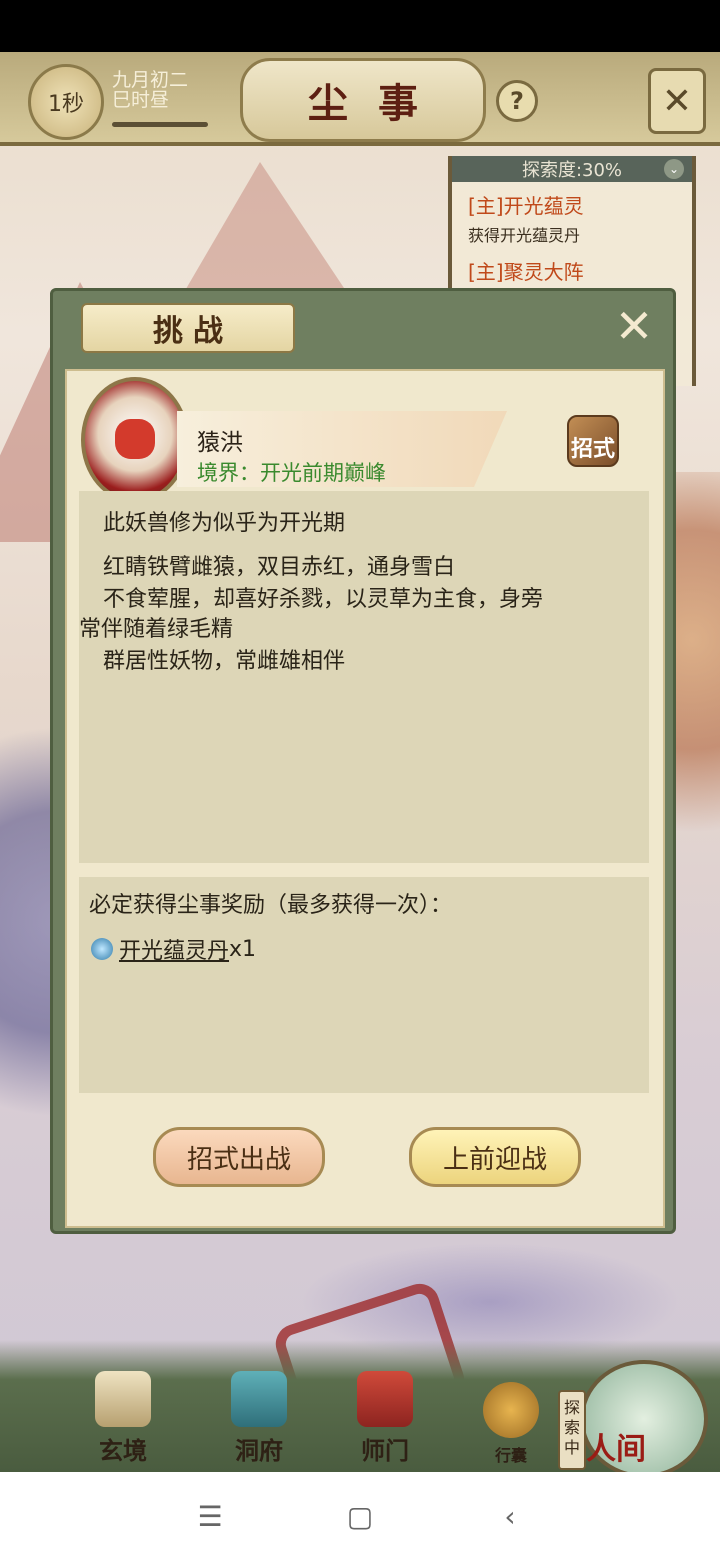 The height and width of the screenshot is (1560, 720). I want to click on desc-line: 不食荤腥，却喜好杀戮，以灵草为主食，身旁, so click(323, 599).